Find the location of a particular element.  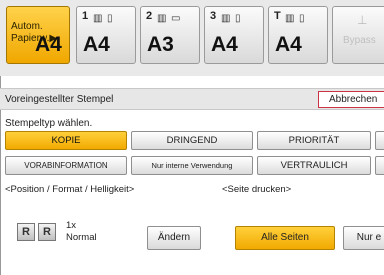

stamp-preview-icon-2: R is located at coordinates (47, 232).